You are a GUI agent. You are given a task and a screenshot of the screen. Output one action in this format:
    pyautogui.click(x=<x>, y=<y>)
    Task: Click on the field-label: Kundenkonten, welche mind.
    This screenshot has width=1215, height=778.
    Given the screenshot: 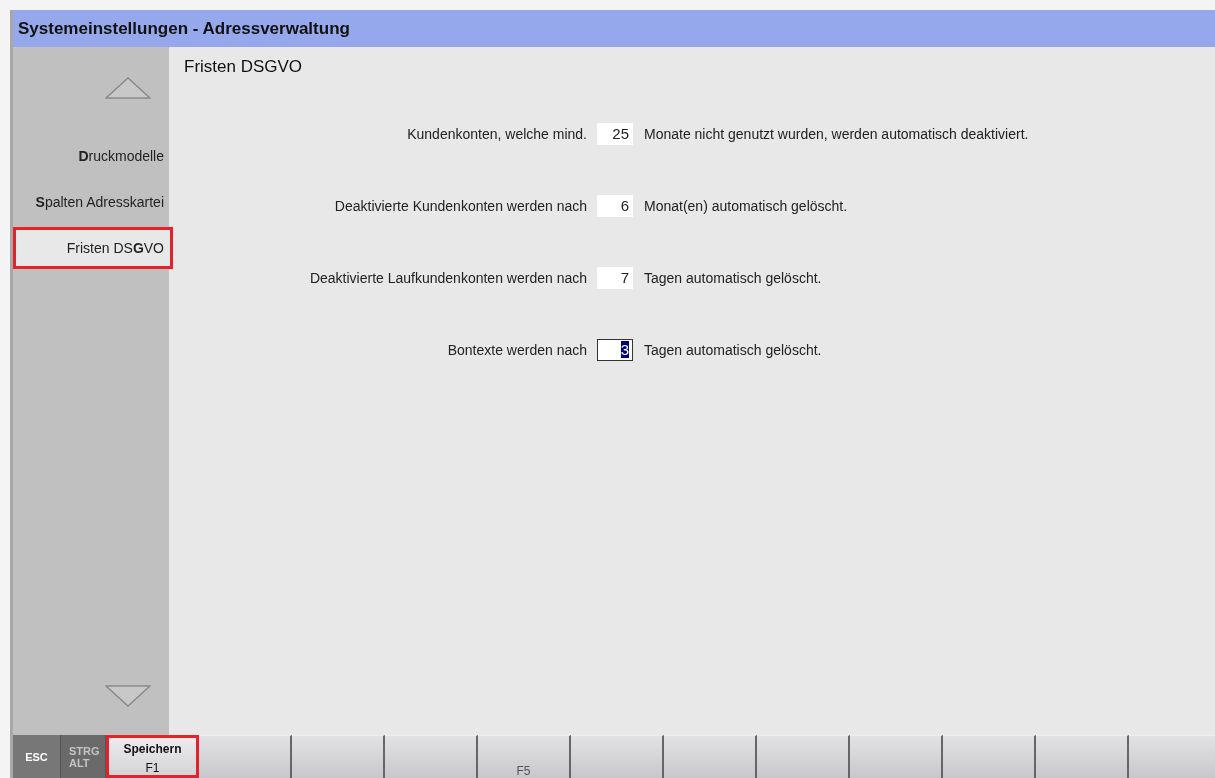 What is the action you would take?
    pyautogui.click(x=496, y=134)
    